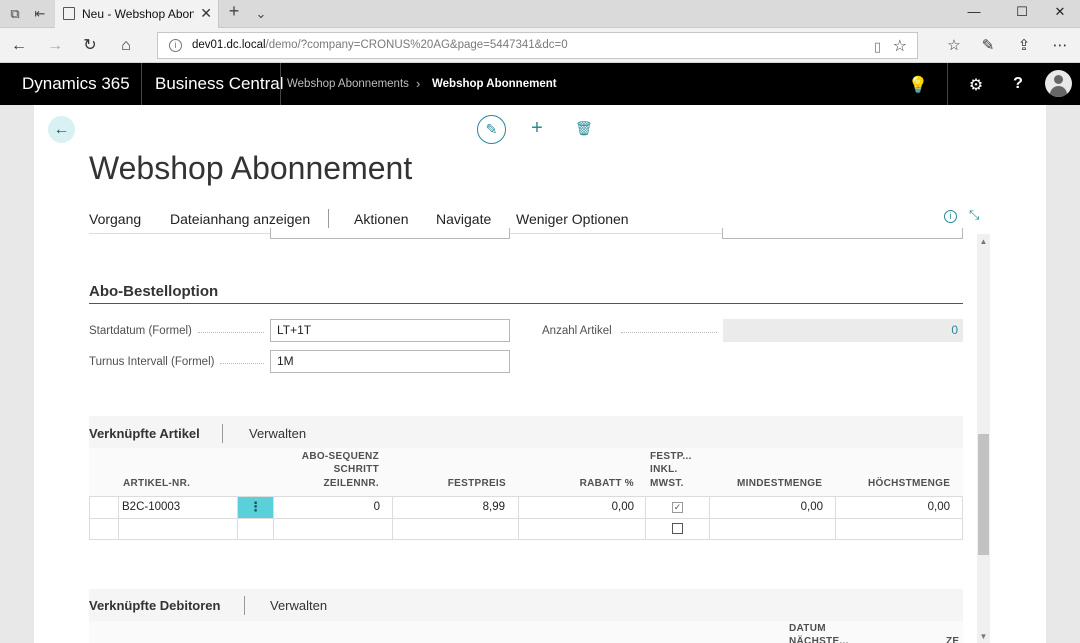  I want to click on startdatum-label: Startdatum (Formel), so click(140, 331).